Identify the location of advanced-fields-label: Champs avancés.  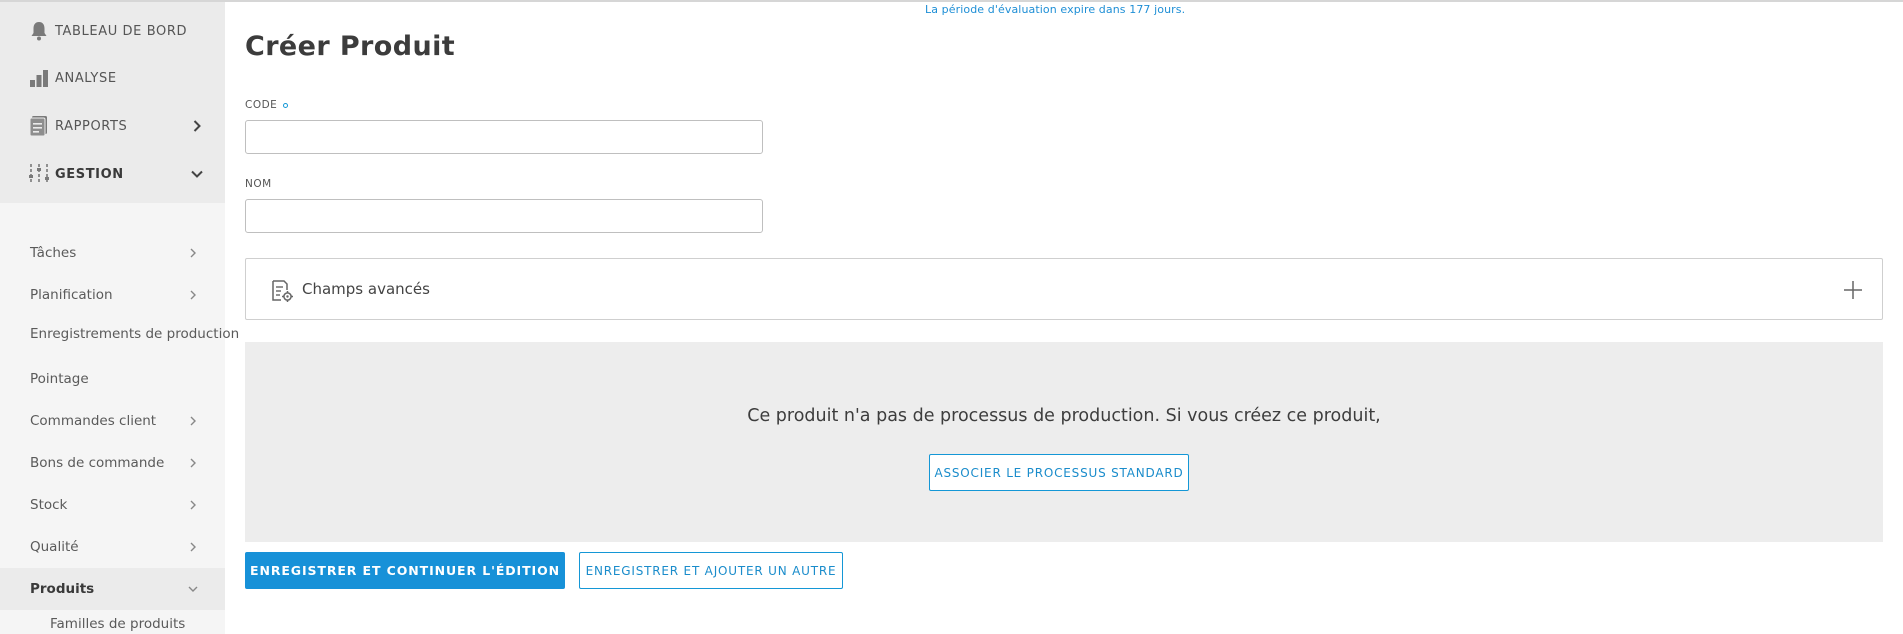
(366, 289).